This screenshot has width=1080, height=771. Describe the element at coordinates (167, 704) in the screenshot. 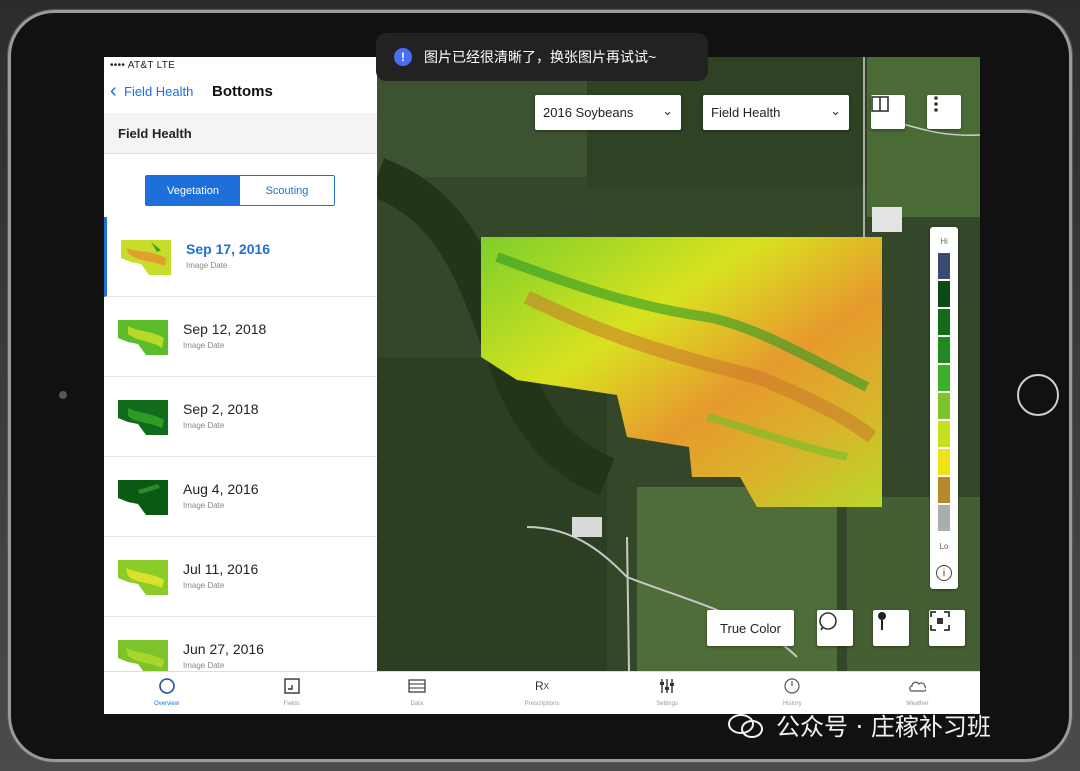

I see `tab-label: Overview` at that location.